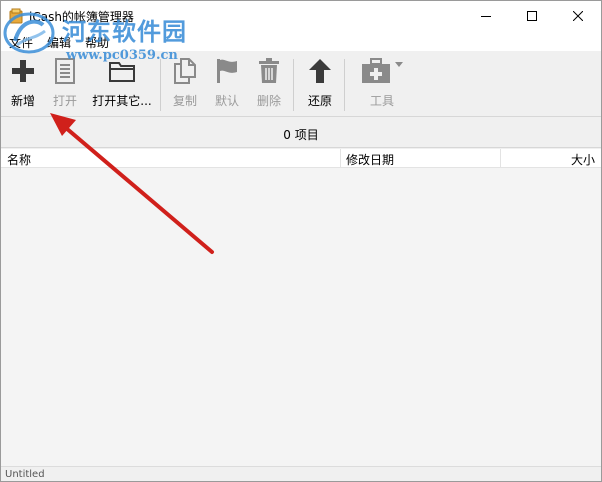 The width and height of the screenshot is (602, 482). I want to click on maximize-button, so click(532, 16).